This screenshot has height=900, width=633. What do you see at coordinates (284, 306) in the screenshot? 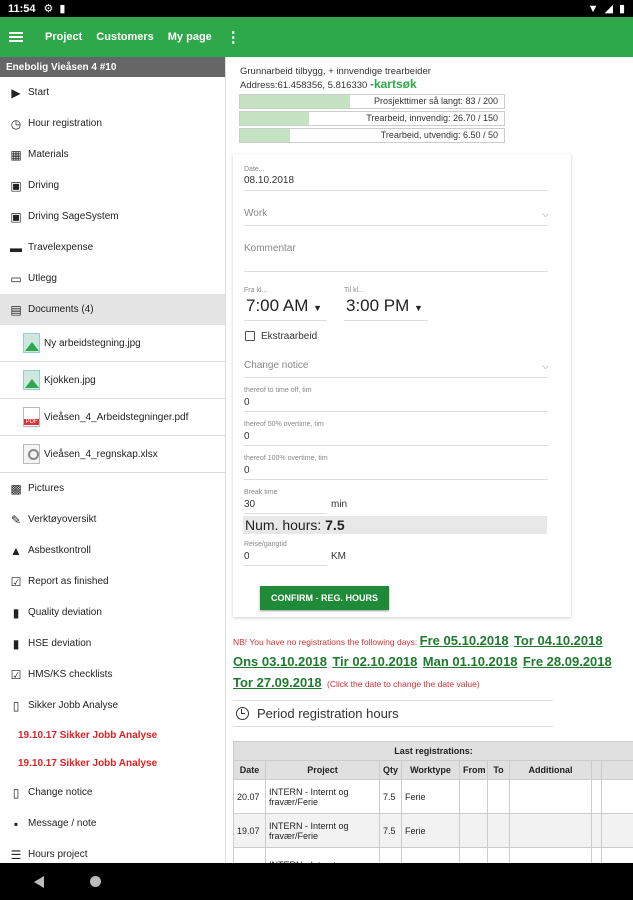
I see `from-time-picker: 7:00 AM ▼` at bounding box center [284, 306].